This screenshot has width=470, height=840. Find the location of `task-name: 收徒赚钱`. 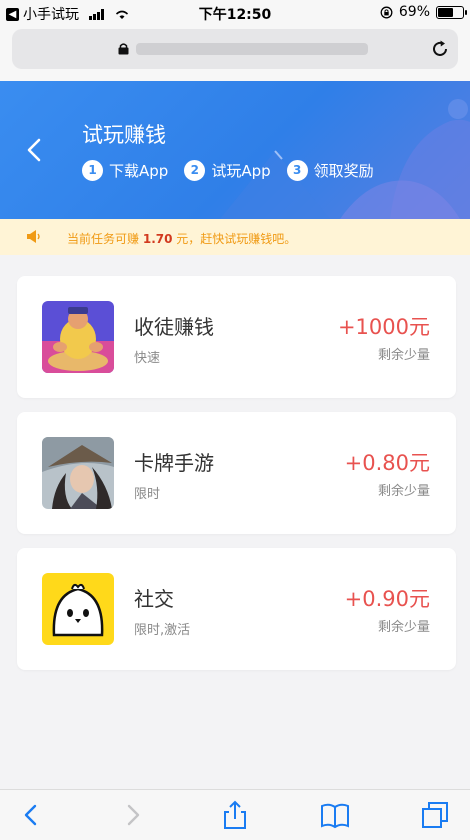

task-name: 收徒赚钱 is located at coordinates (174, 327).